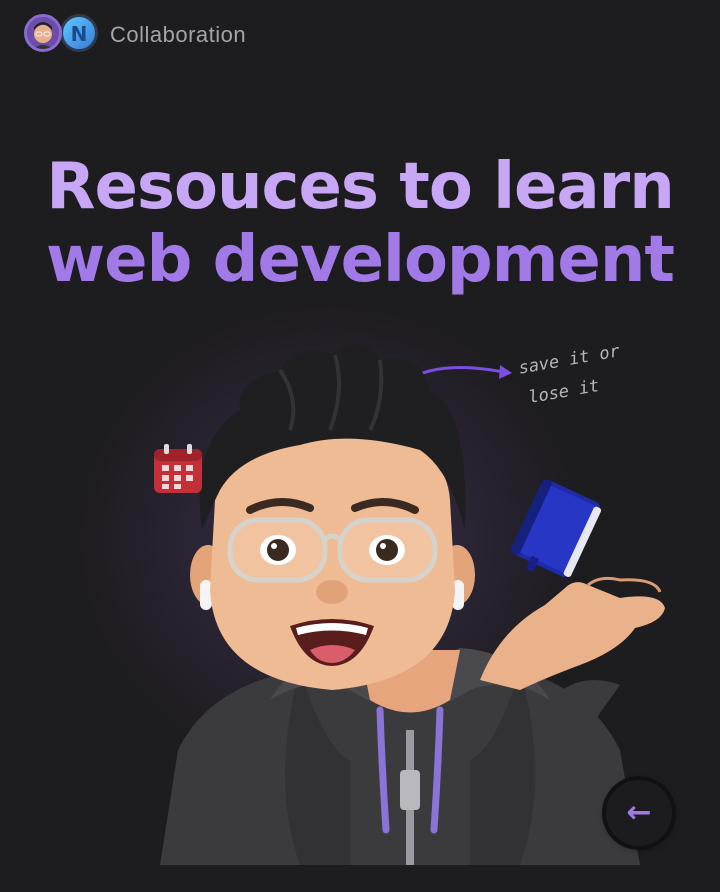 The image size is (720, 892). I want to click on avatar-secondary-letter: N, so click(79, 34).